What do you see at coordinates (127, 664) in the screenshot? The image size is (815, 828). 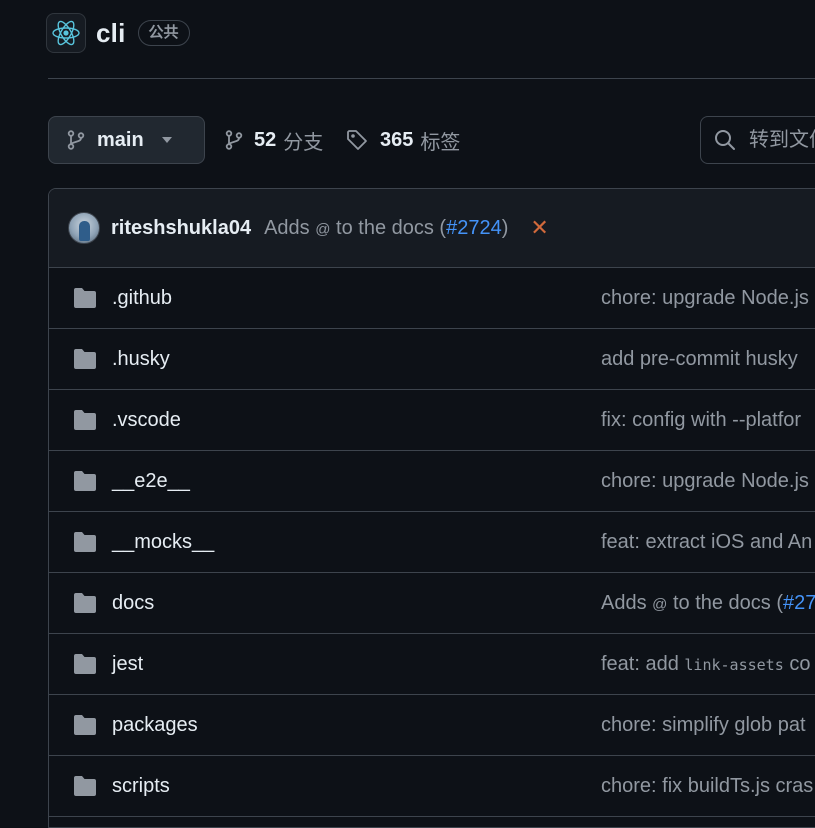 I see `file-name-link: jest` at bounding box center [127, 664].